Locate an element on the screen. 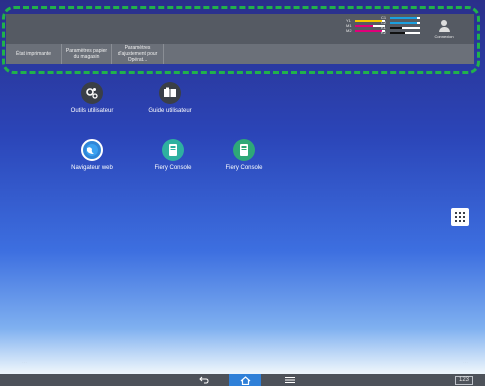 The width and height of the screenshot is (485, 386). home-icon is located at coordinates (245, 380).